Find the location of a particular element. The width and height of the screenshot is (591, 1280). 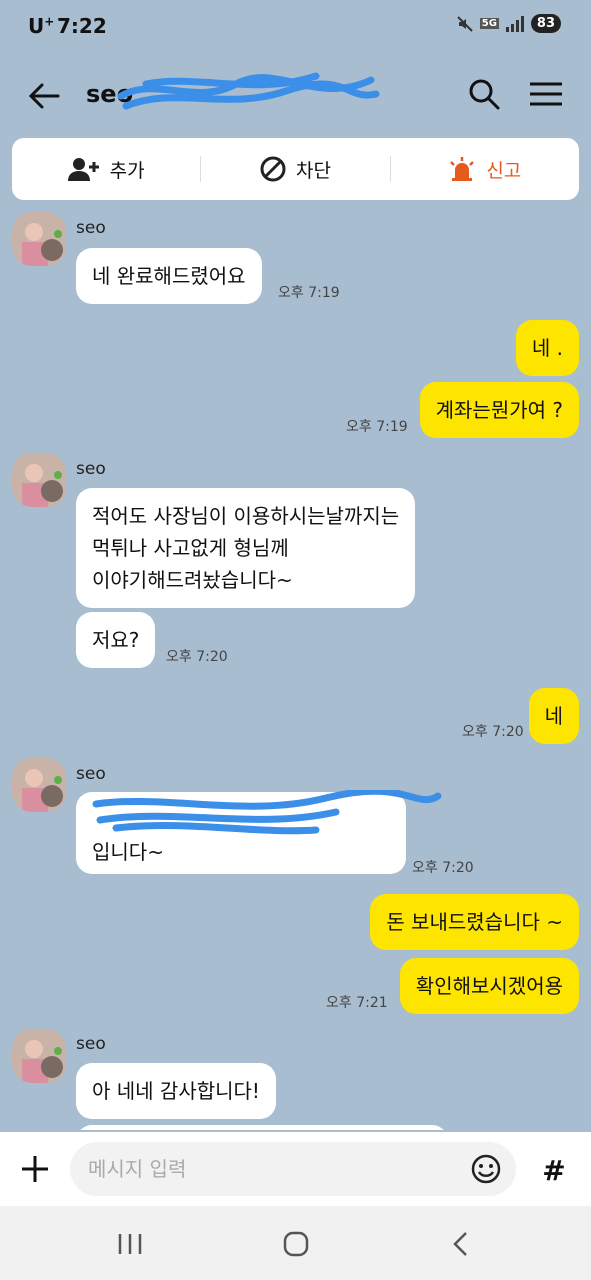

home-icon is located at coordinates (296, 1244).